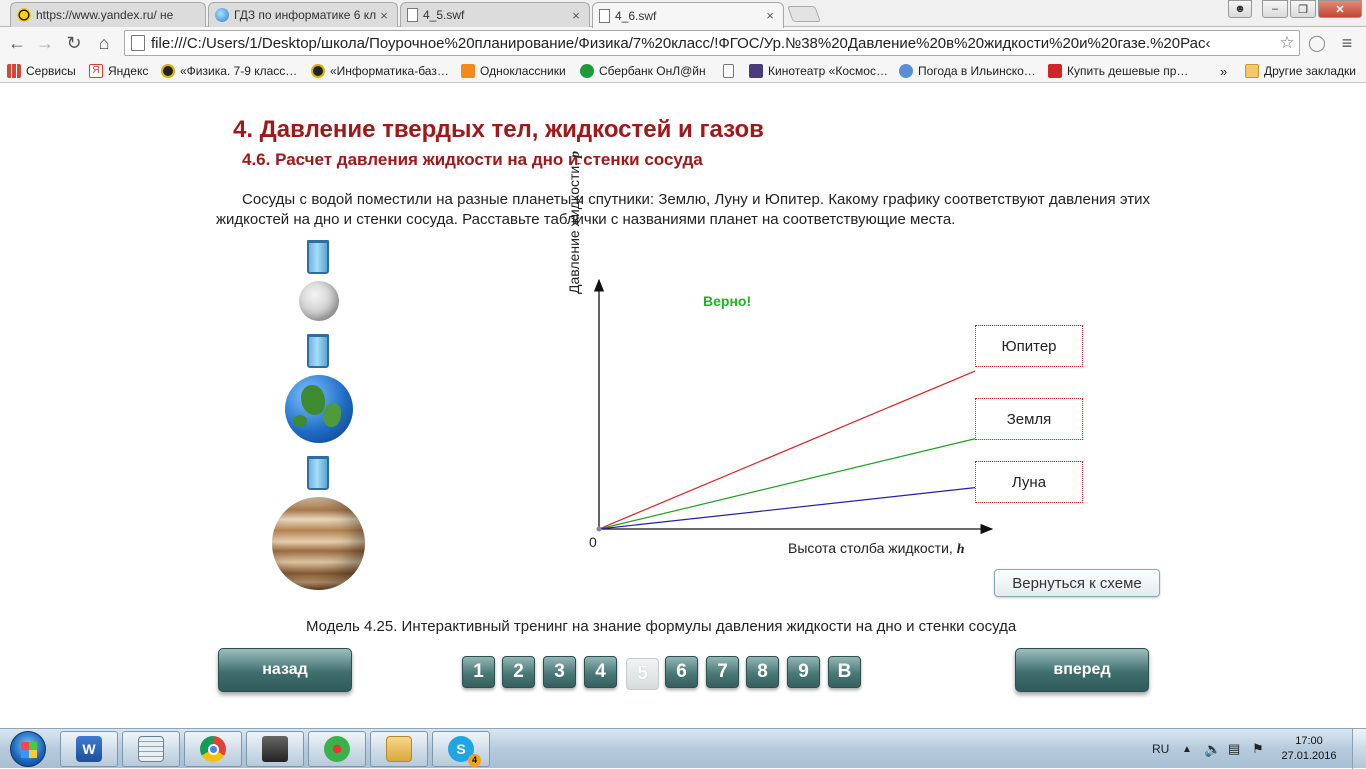 This screenshot has width=1366, height=769. Describe the element at coordinates (1347, 43) in the screenshot. I see `menu-icon: ≡` at that location.